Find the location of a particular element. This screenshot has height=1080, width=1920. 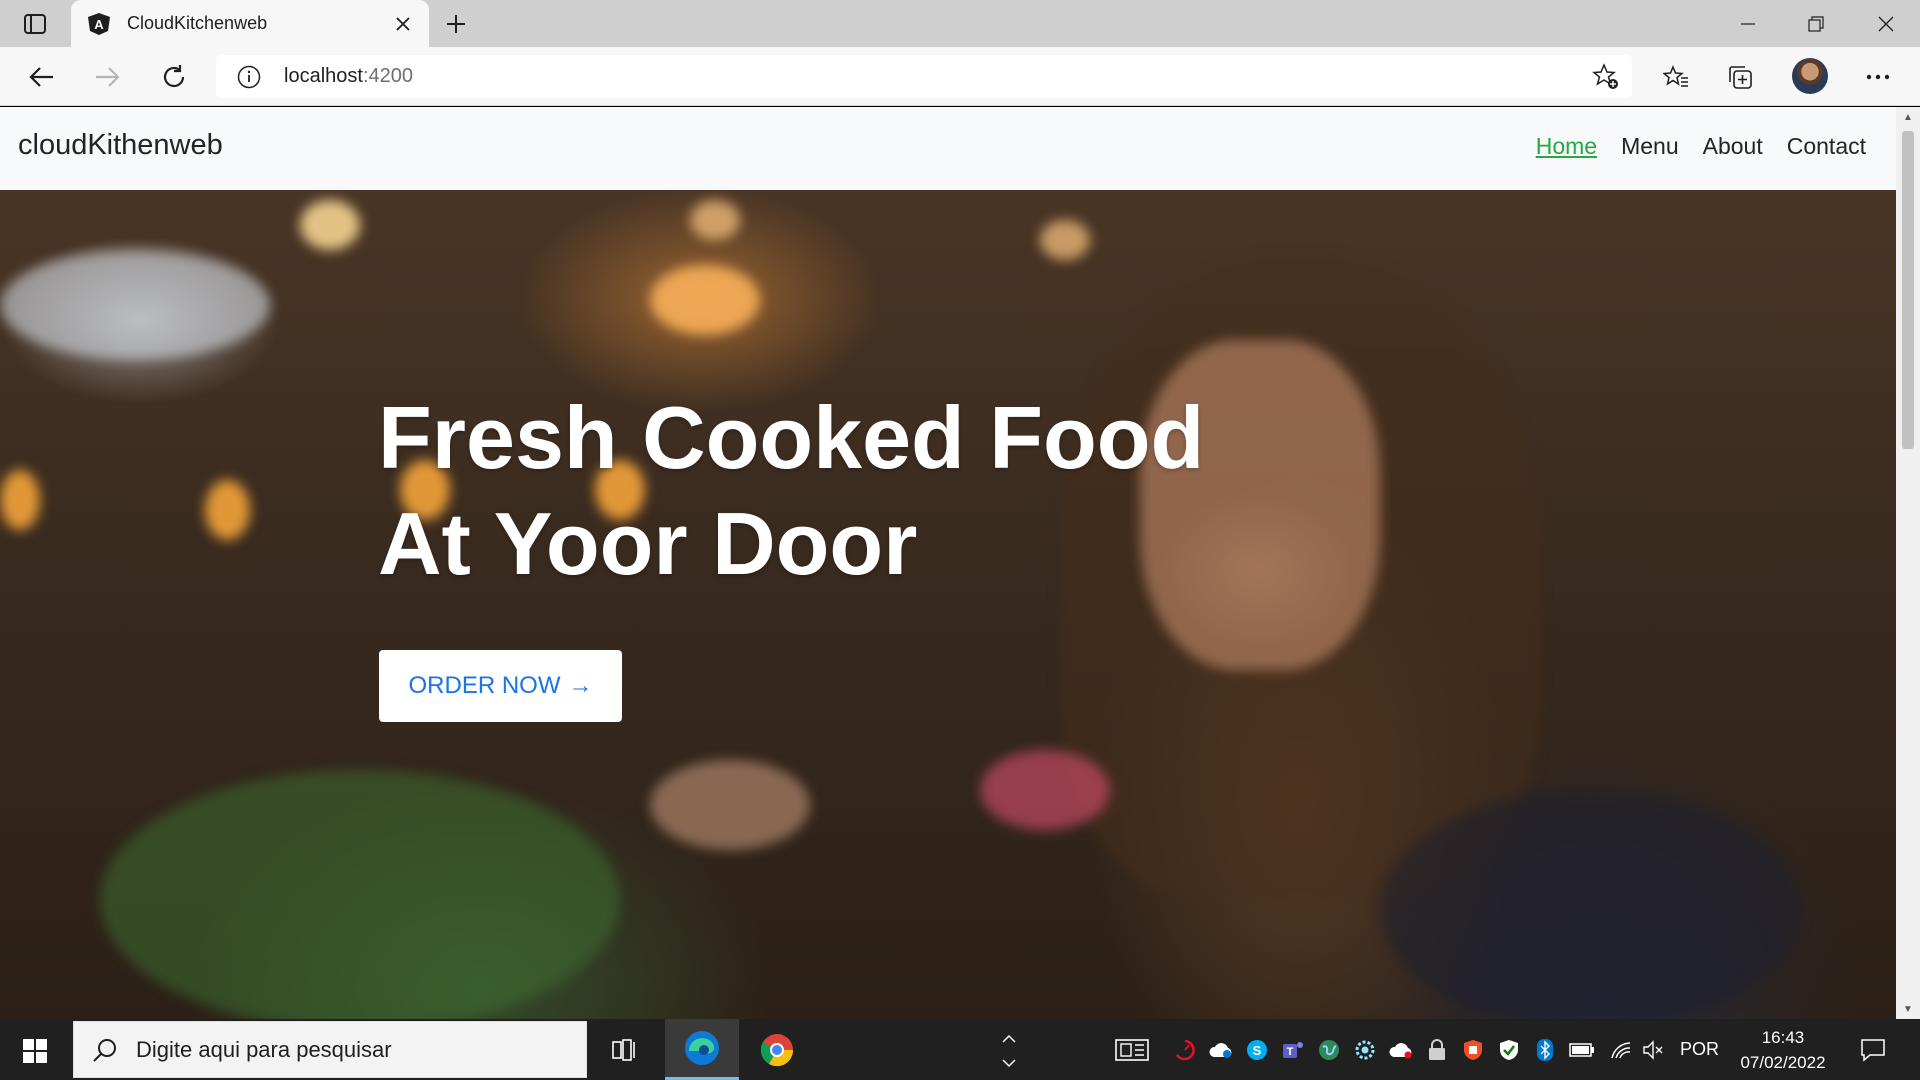

search-placeholder: Digite aqui para pesquisar is located at coordinates (264, 1049).